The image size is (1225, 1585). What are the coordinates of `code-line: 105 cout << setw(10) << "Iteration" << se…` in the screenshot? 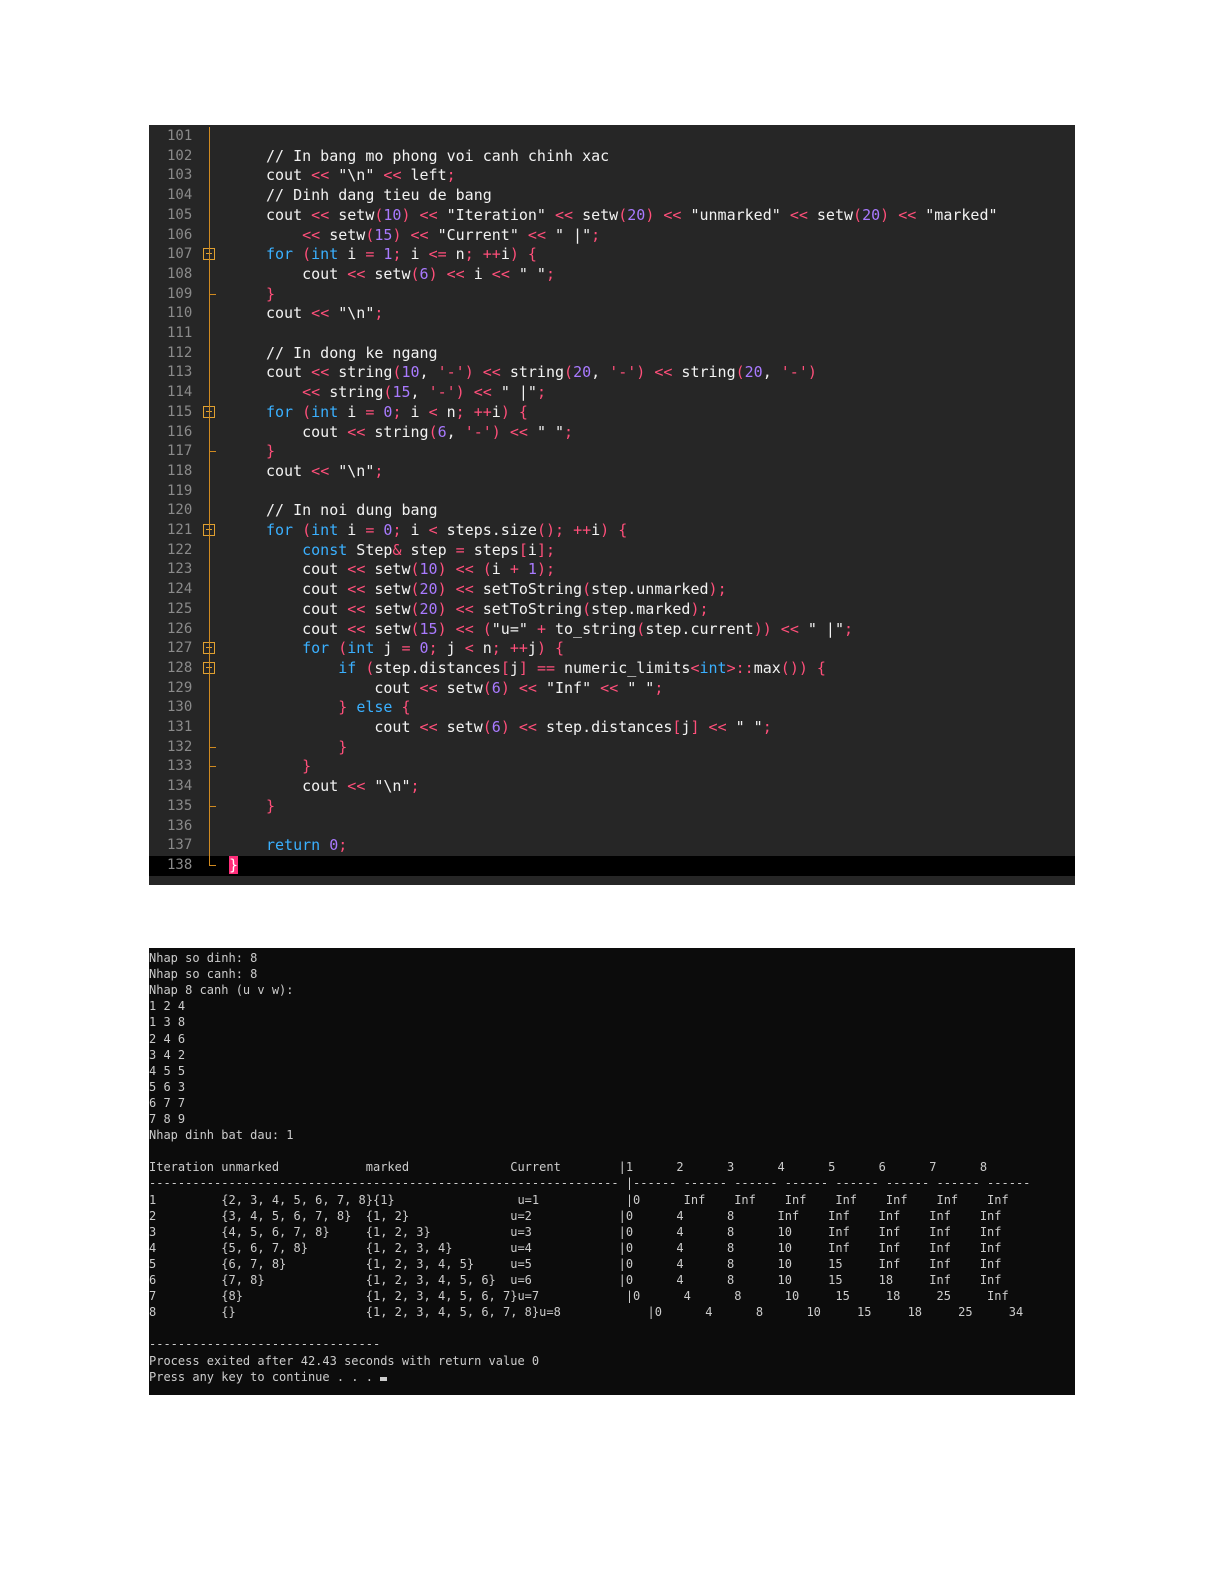 It's located at (612, 216).